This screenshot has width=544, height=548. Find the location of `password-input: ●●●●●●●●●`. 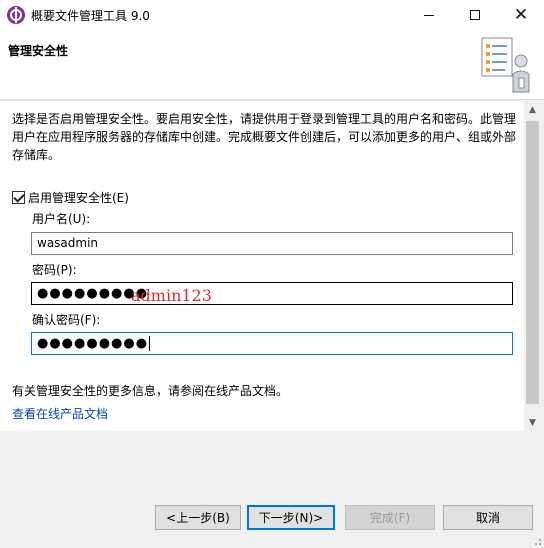

password-input: ●●●●●●●●● is located at coordinates (272, 293).